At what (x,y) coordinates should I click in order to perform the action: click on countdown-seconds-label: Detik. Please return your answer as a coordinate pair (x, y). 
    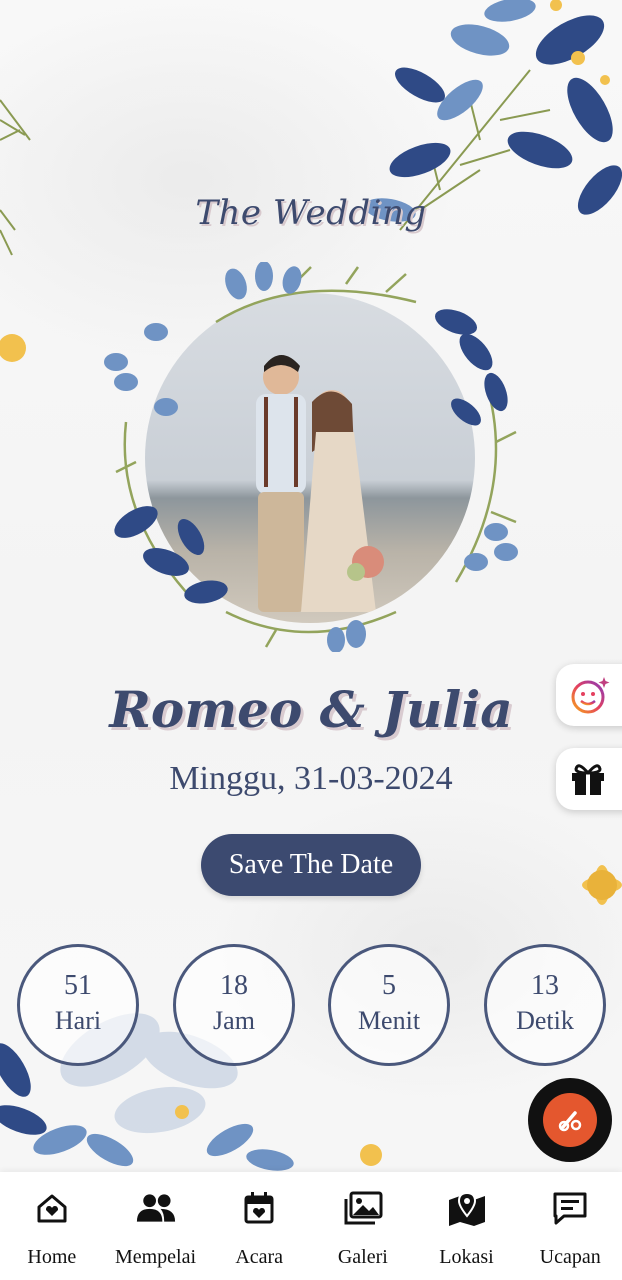
    Looking at the image, I should click on (545, 1020).